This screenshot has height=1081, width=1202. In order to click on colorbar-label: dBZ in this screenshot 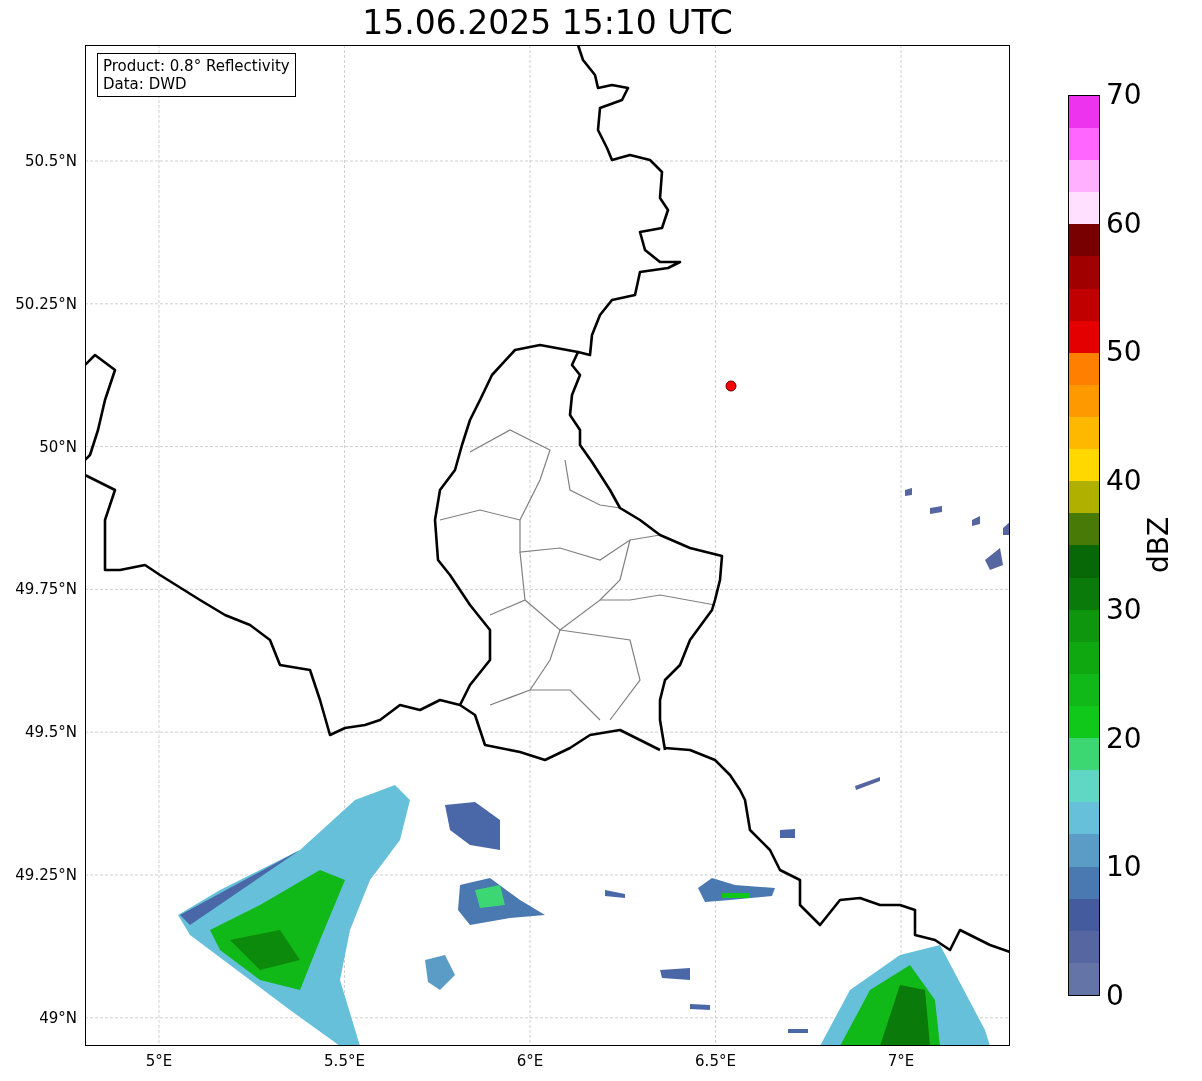, I will do `click(1158, 545)`.